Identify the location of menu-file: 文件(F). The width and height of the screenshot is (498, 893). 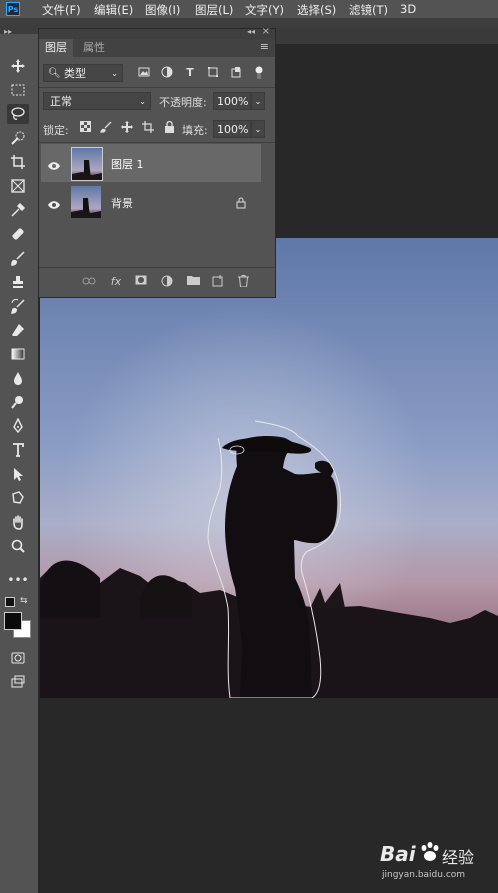
(61, 10).